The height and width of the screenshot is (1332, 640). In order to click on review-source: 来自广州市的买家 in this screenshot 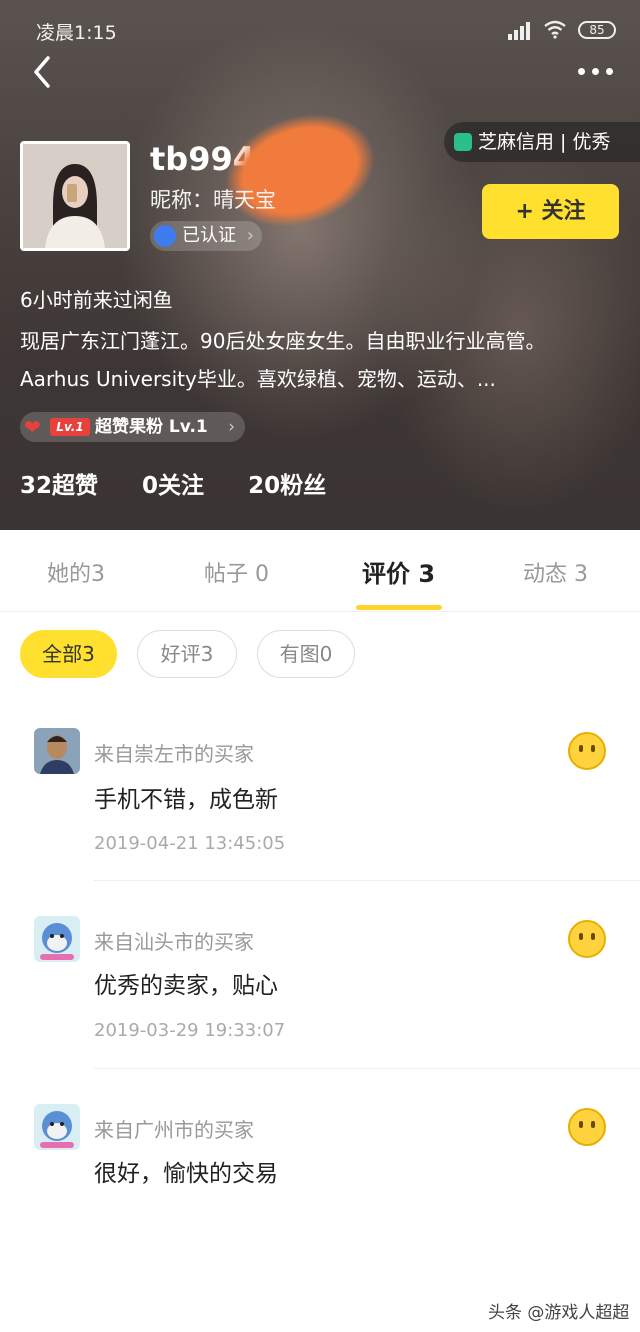, I will do `click(174, 1130)`.